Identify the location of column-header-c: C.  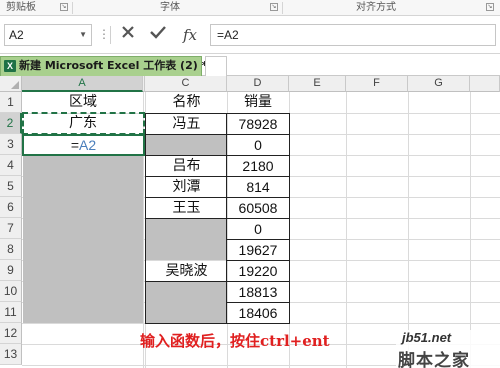
(186, 84).